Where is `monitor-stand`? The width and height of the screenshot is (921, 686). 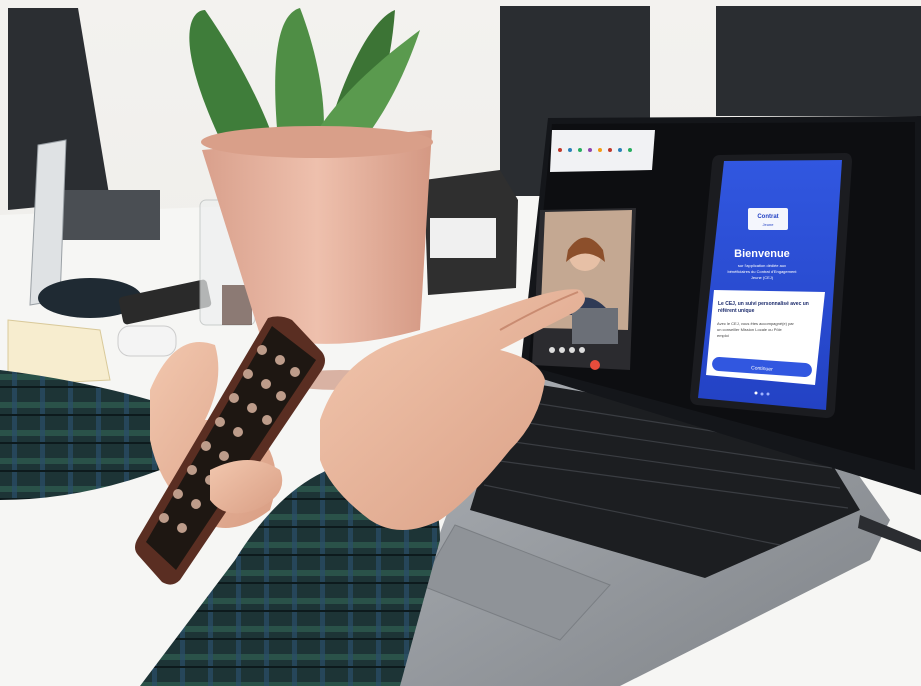
monitor-stand is located at coordinates (110, 215).